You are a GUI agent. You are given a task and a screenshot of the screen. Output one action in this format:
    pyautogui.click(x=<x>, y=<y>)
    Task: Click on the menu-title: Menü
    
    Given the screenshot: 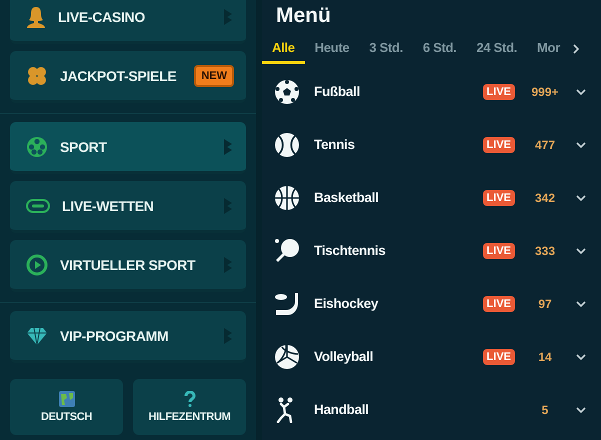 What is the action you would take?
    pyautogui.click(x=304, y=16)
    